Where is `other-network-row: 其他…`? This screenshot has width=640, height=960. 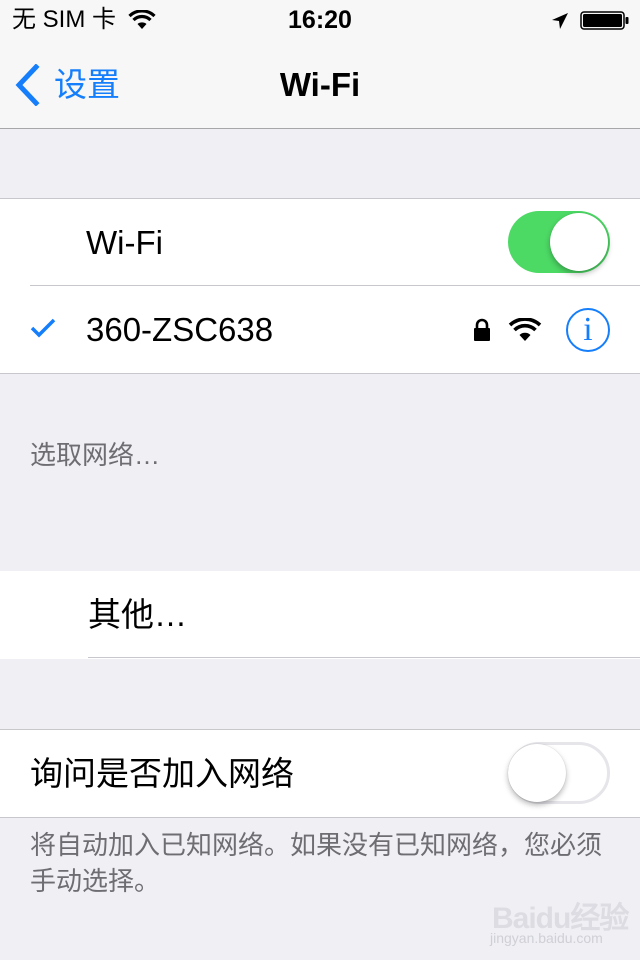 other-network-row: 其他… is located at coordinates (320, 614).